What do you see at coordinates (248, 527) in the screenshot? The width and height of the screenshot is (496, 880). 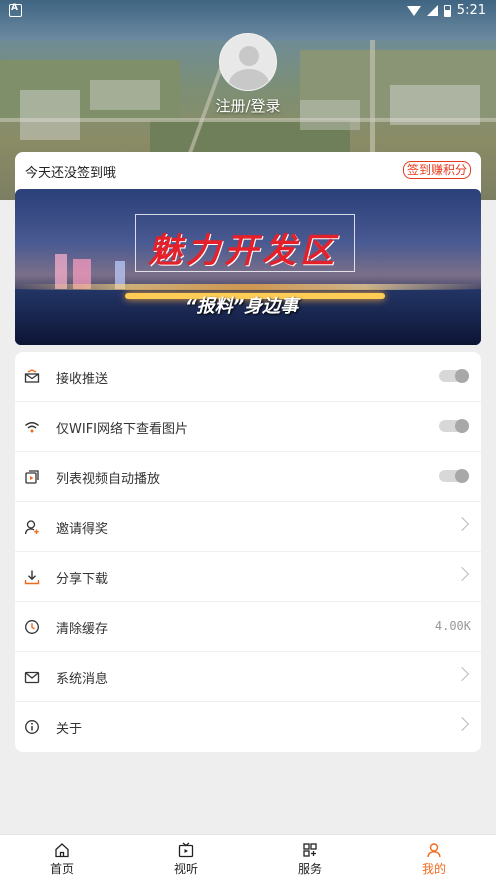 I see `menu-item-invite: 邀请得奖` at bounding box center [248, 527].